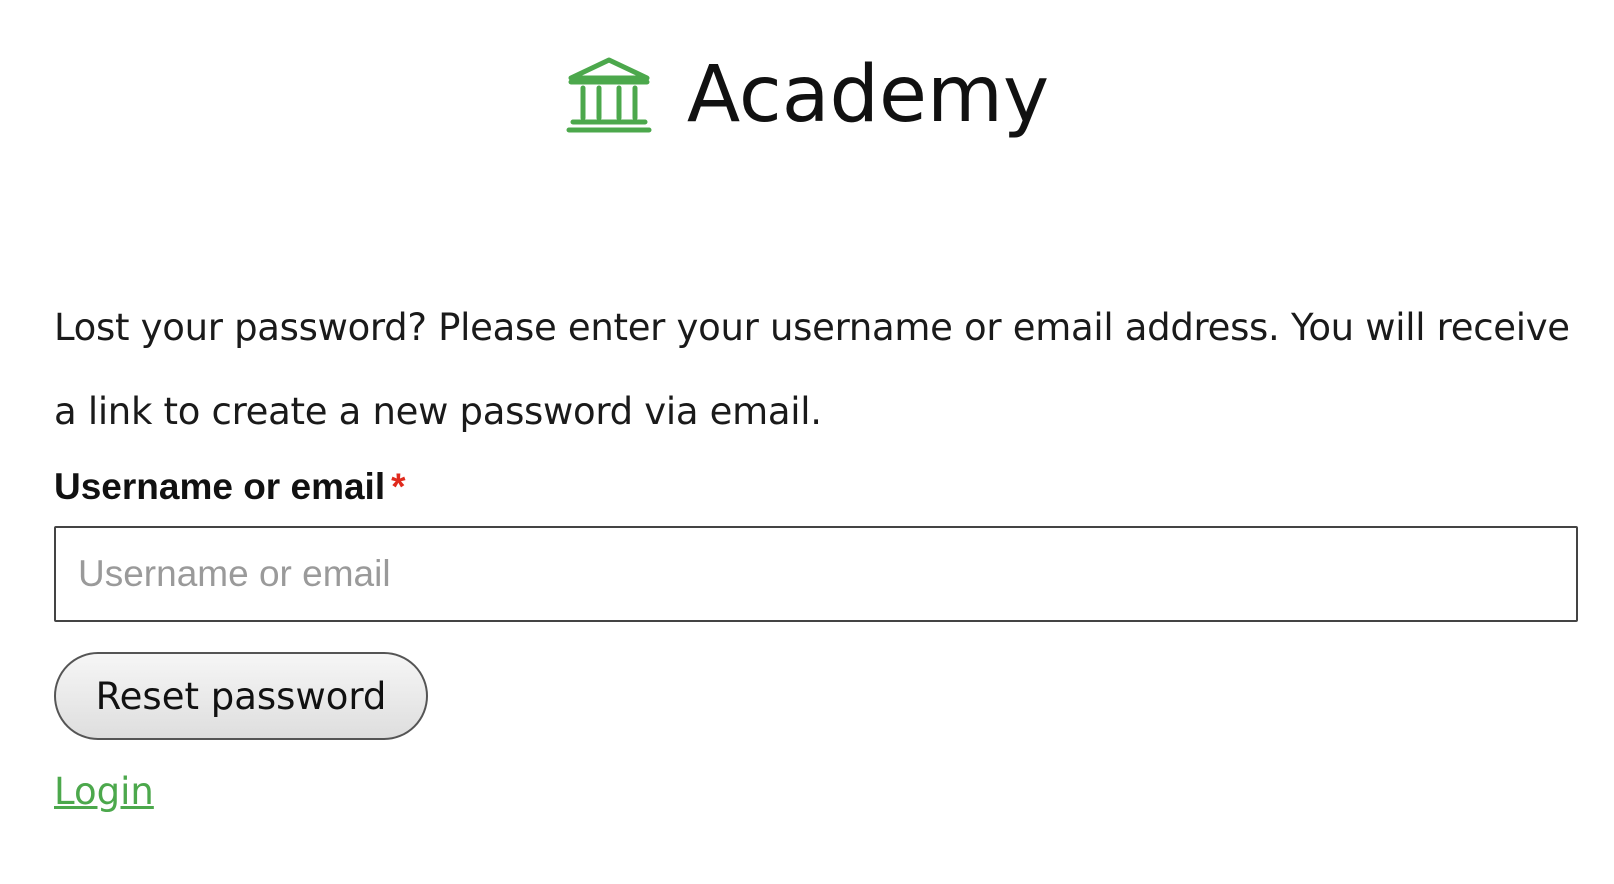 The image size is (1614, 884). Describe the element at coordinates (816, 574) in the screenshot. I see `username-input` at that location.